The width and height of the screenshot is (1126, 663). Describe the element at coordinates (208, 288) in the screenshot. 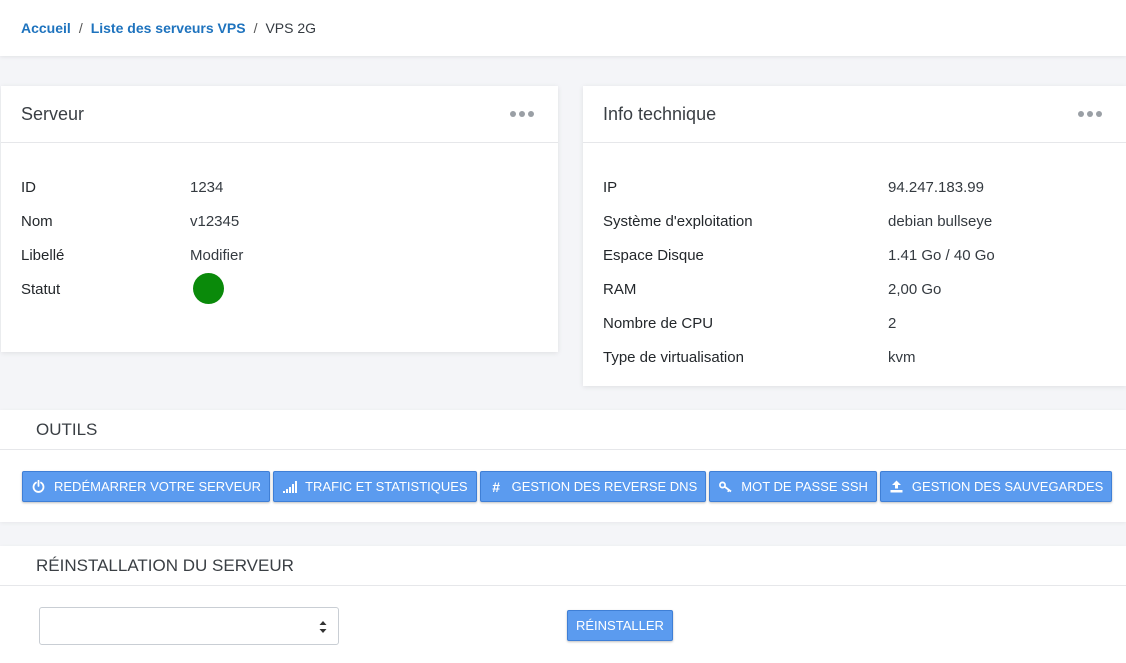

I see `status-indicator` at that location.